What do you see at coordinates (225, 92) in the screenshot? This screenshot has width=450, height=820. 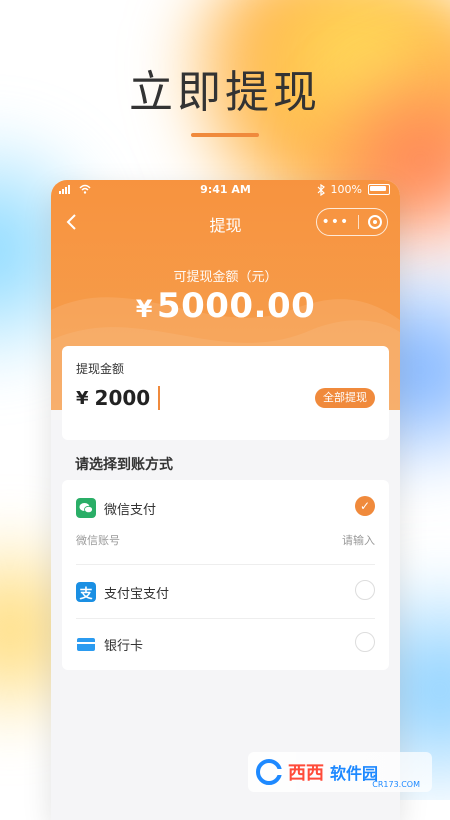 I see `promo-headline: 立即提现` at bounding box center [225, 92].